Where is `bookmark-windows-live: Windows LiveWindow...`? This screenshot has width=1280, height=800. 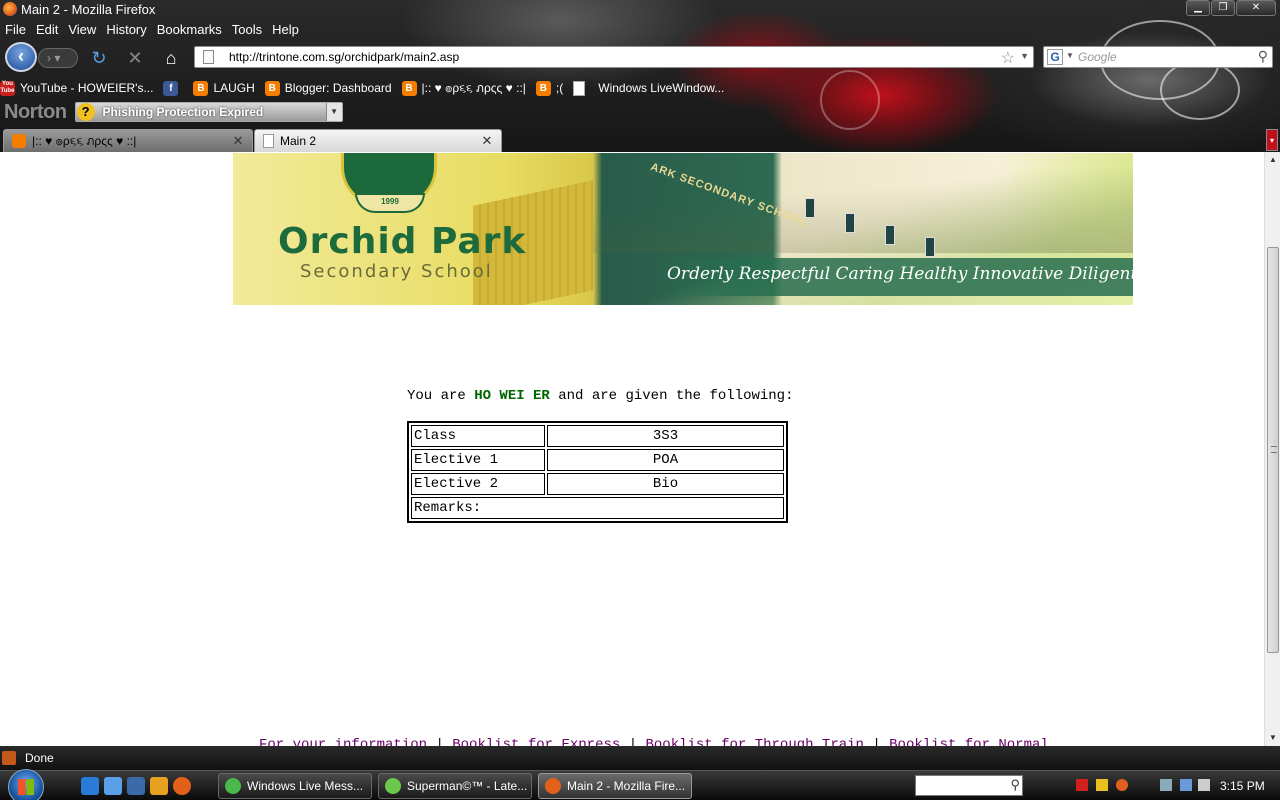
bookmark-windows-live: Windows LiveWindow... is located at coordinates (649, 88).